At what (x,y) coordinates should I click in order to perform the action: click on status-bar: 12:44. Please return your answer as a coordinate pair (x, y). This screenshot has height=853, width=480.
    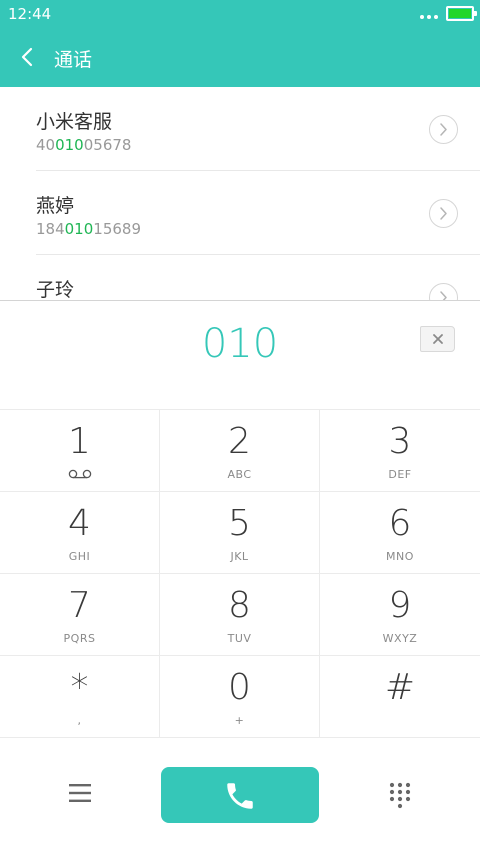
    Looking at the image, I should click on (240, 14).